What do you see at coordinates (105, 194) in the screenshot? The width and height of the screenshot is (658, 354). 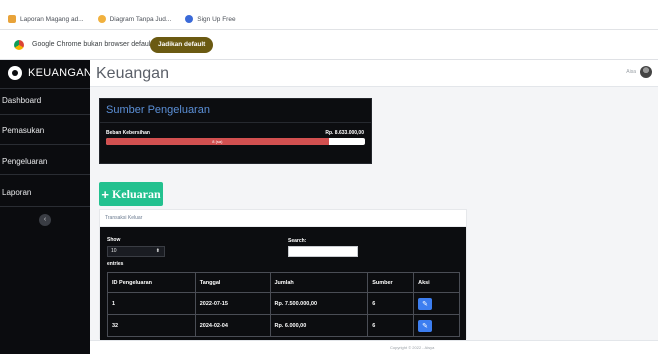 I see `plus-icon: +` at bounding box center [105, 194].